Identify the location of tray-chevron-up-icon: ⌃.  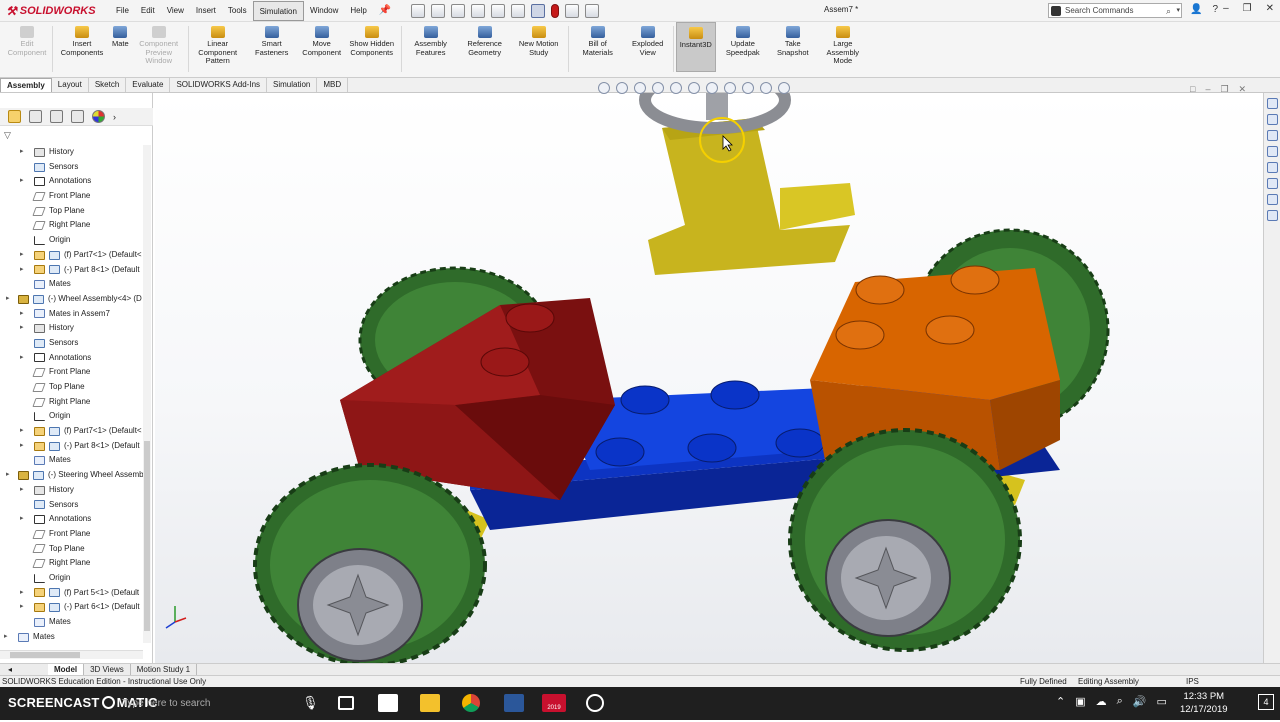
(1060, 701).